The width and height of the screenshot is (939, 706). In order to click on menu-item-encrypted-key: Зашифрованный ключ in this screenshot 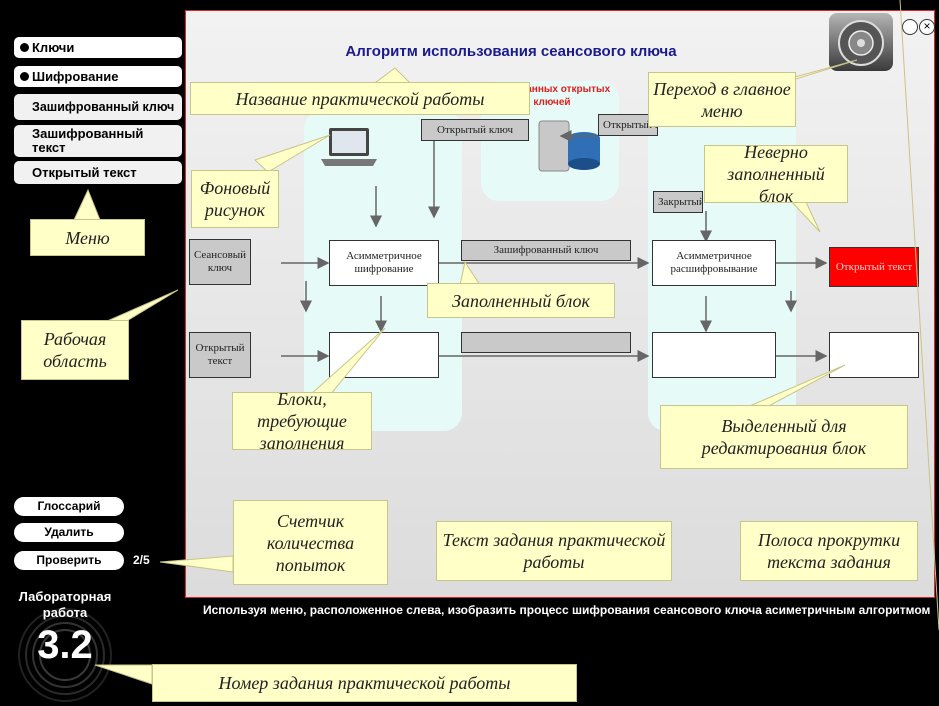, I will do `click(98, 107)`.